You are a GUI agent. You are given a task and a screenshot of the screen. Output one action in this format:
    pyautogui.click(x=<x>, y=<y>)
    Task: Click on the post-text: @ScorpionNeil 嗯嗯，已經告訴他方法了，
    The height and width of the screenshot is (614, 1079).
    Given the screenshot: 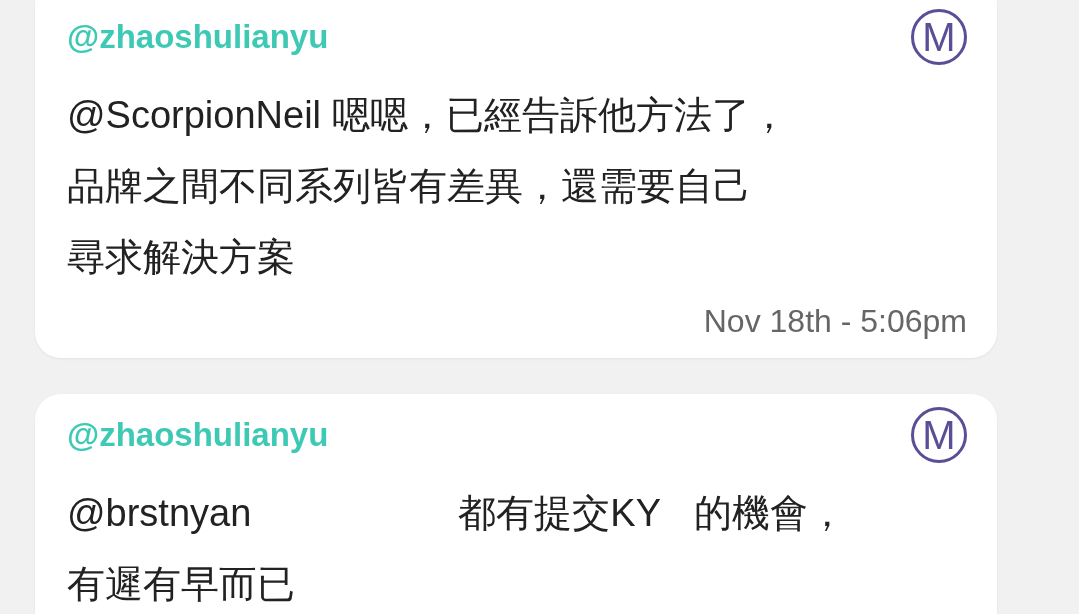 What is the action you would take?
    pyautogui.click(x=427, y=115)
    